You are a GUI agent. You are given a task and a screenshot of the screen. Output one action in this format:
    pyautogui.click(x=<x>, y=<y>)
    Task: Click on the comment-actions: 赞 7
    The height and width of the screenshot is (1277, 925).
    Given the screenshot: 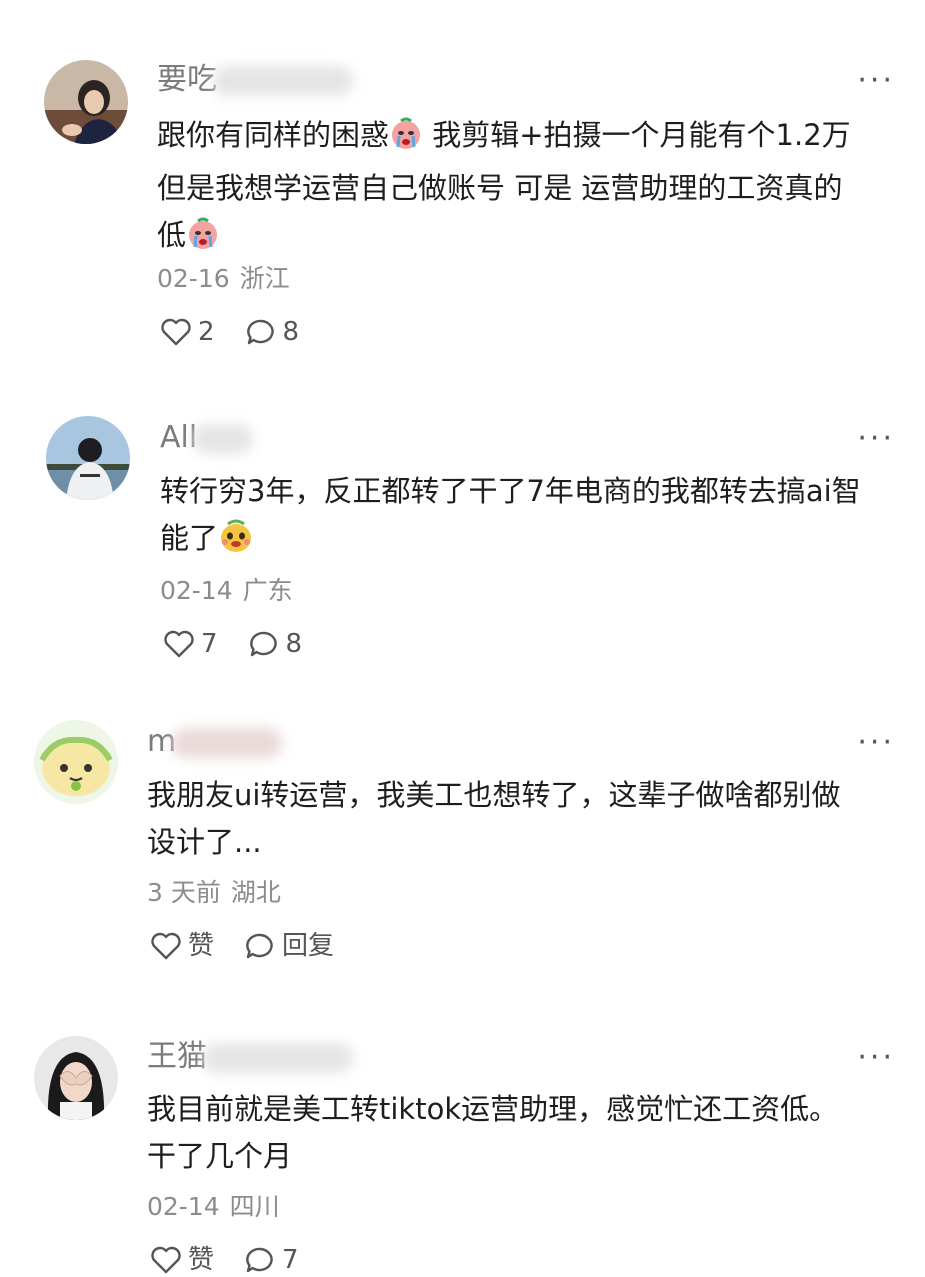 What is the action you would take?
    pyautogui.click(x=239, y=1260)
    